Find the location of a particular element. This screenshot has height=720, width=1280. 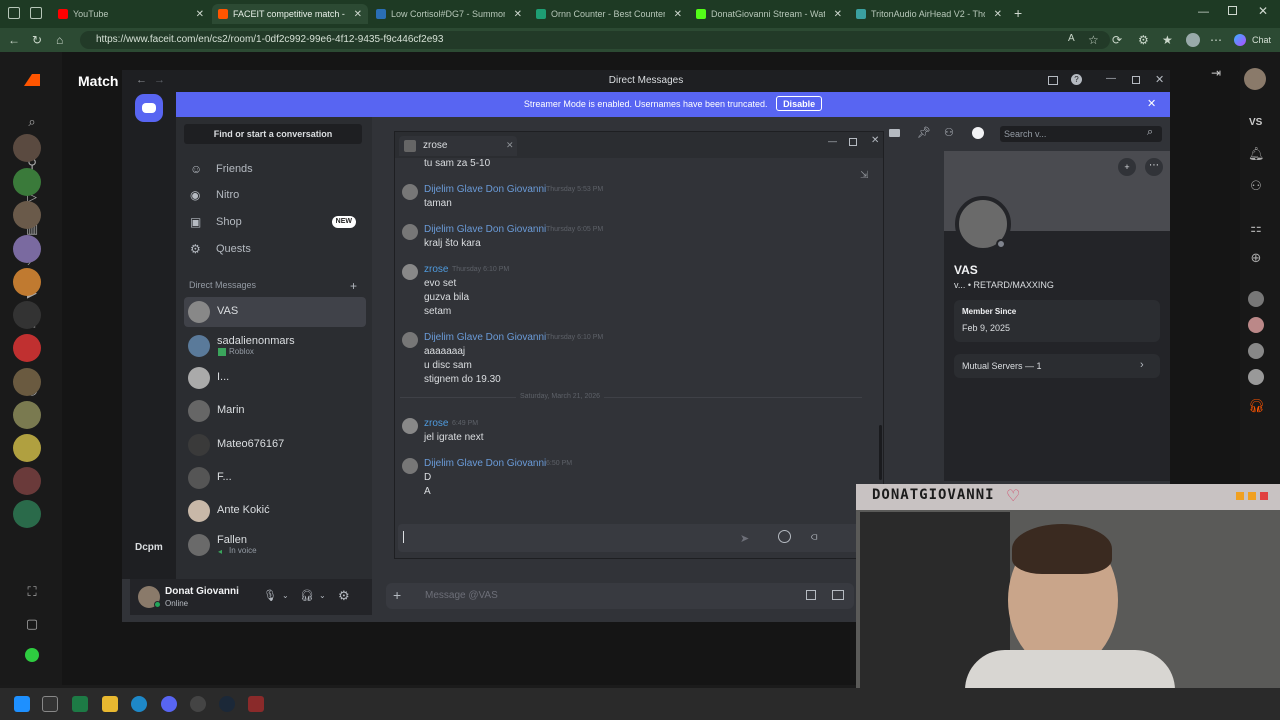

faceit-logo-icon is located at coordinates (32, 80).